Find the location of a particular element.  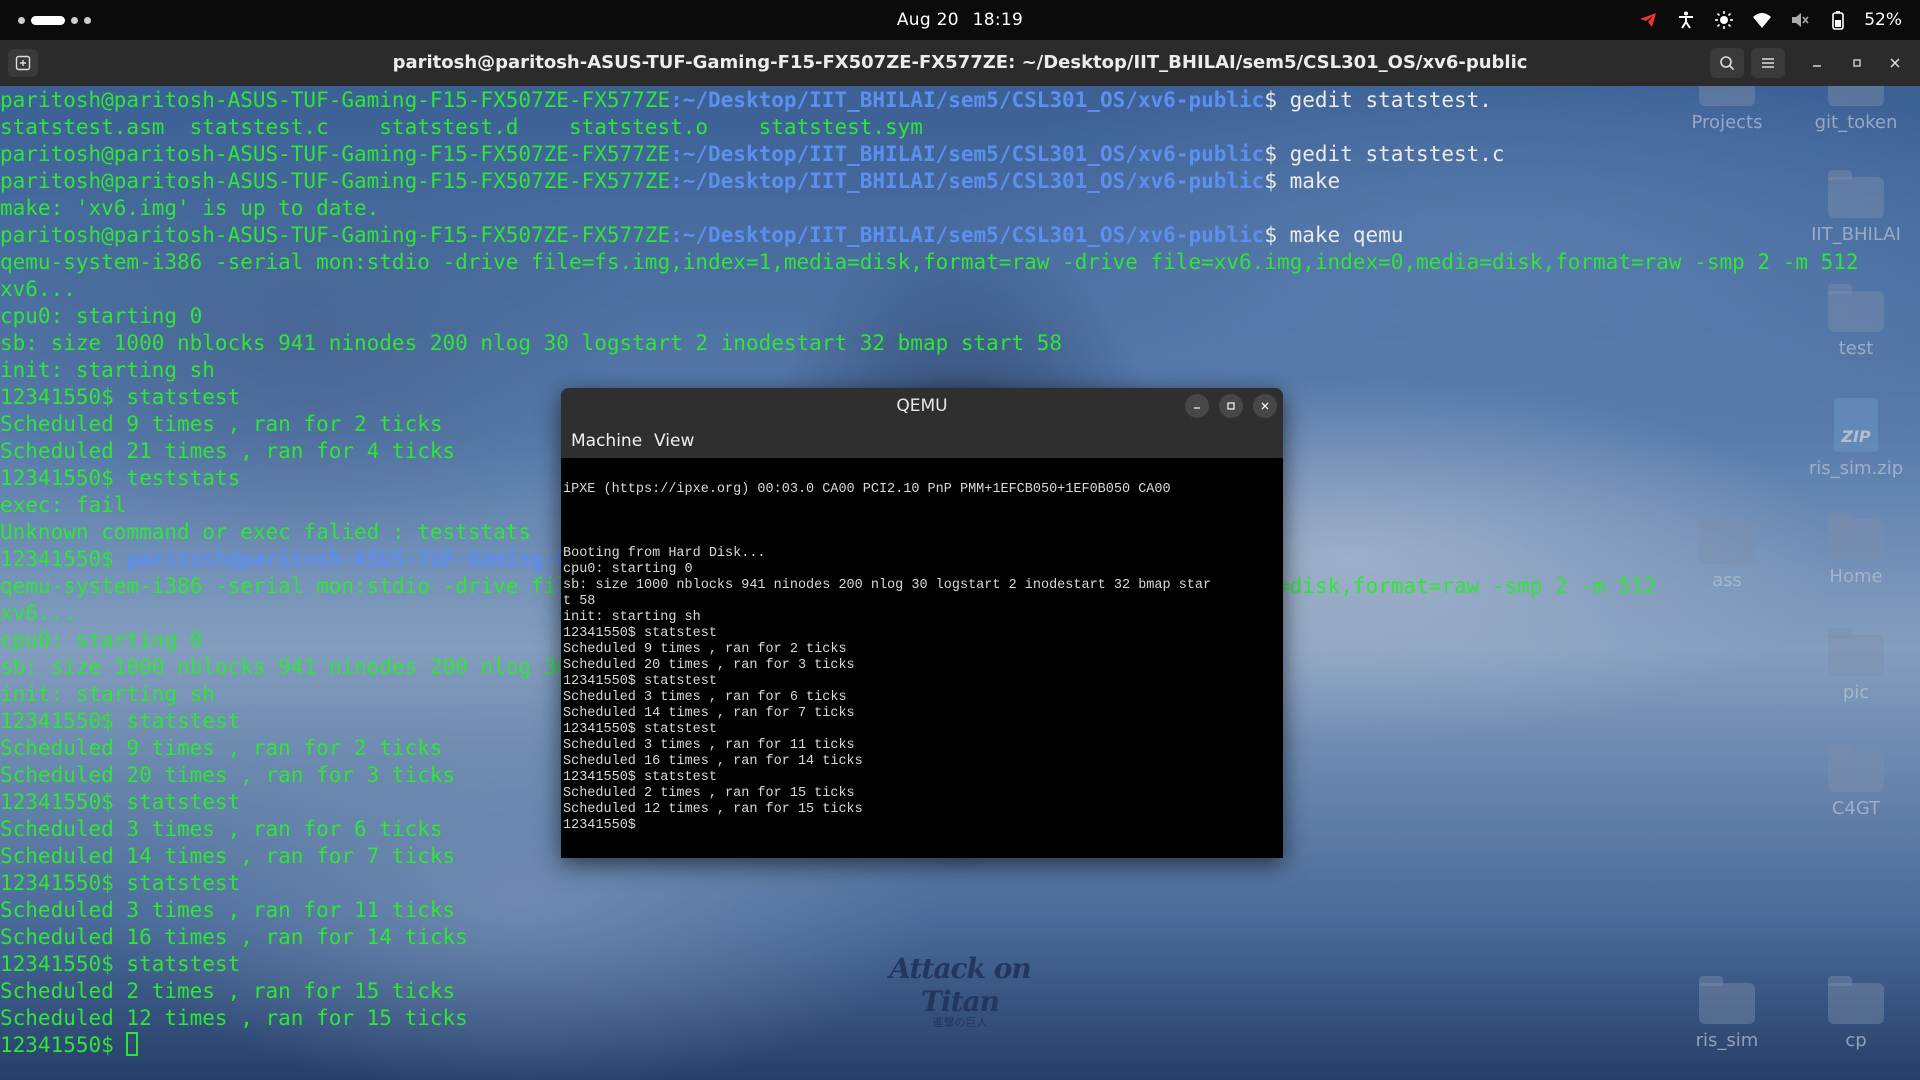

qemu-title-bar: QEMU is located at coordinates (922, 406).